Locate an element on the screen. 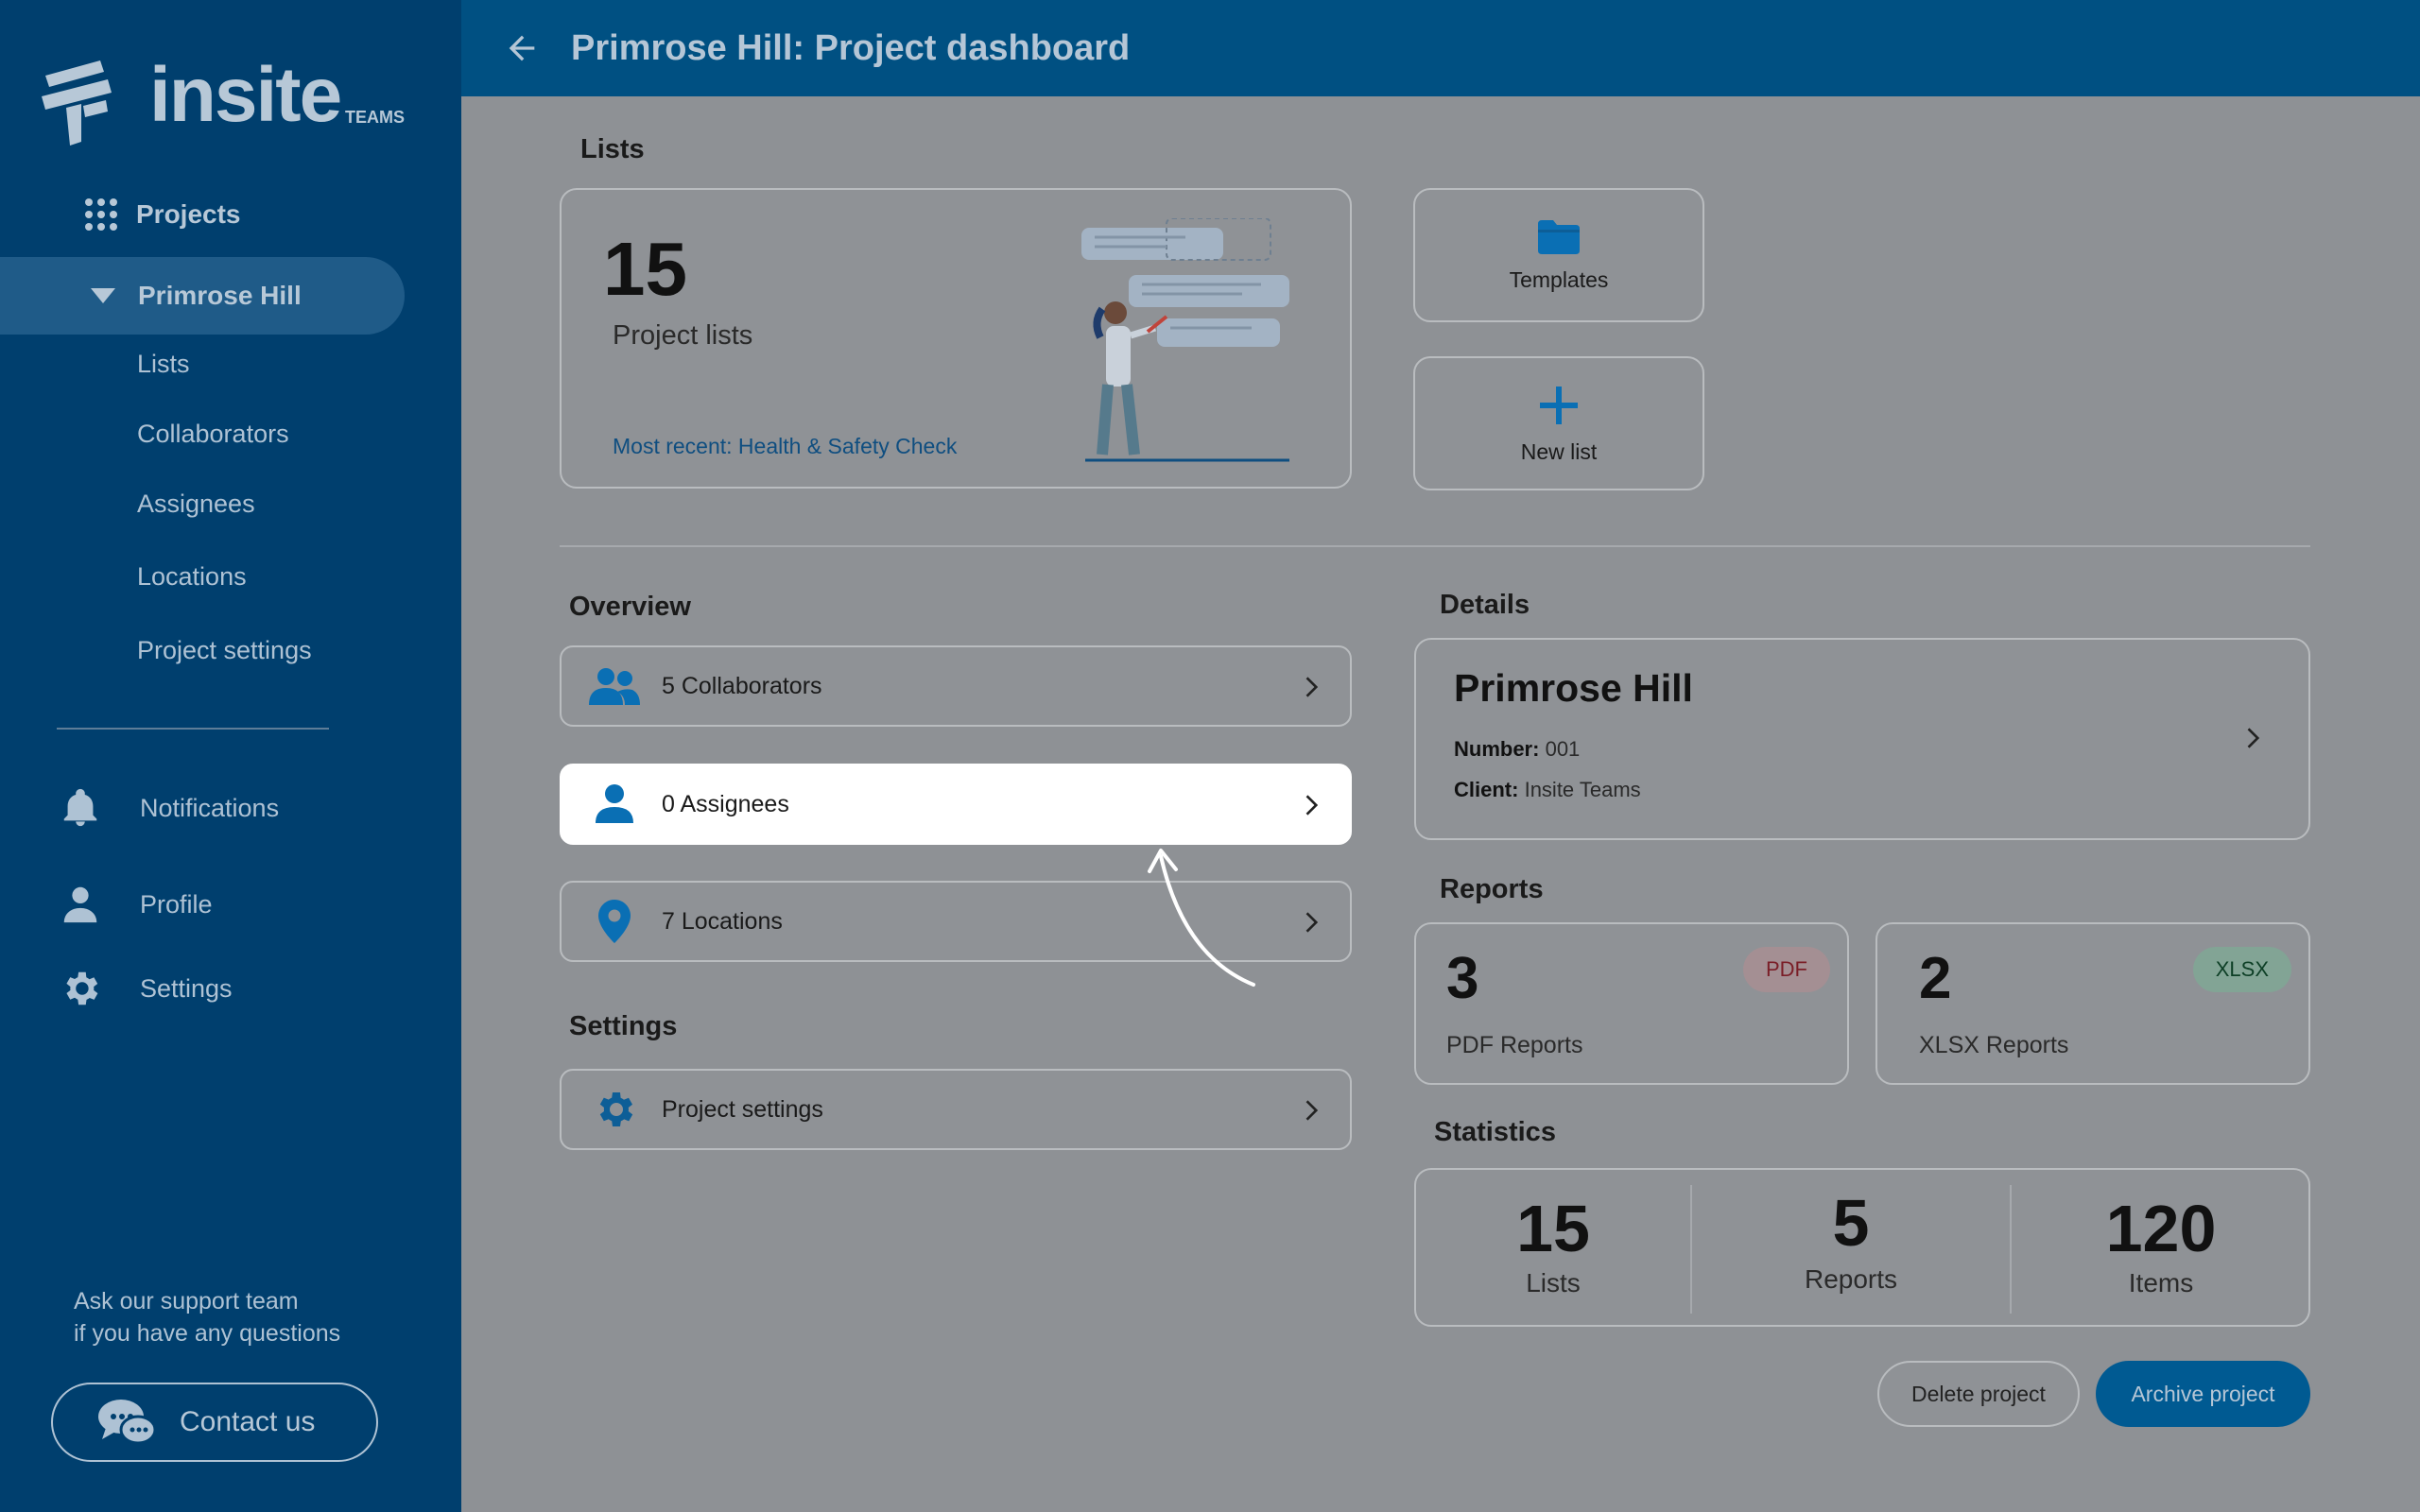 The height and width of the screenshot is (1512, 2420). stat-reports-value: 5 is located at coordinates (1851, 1223).